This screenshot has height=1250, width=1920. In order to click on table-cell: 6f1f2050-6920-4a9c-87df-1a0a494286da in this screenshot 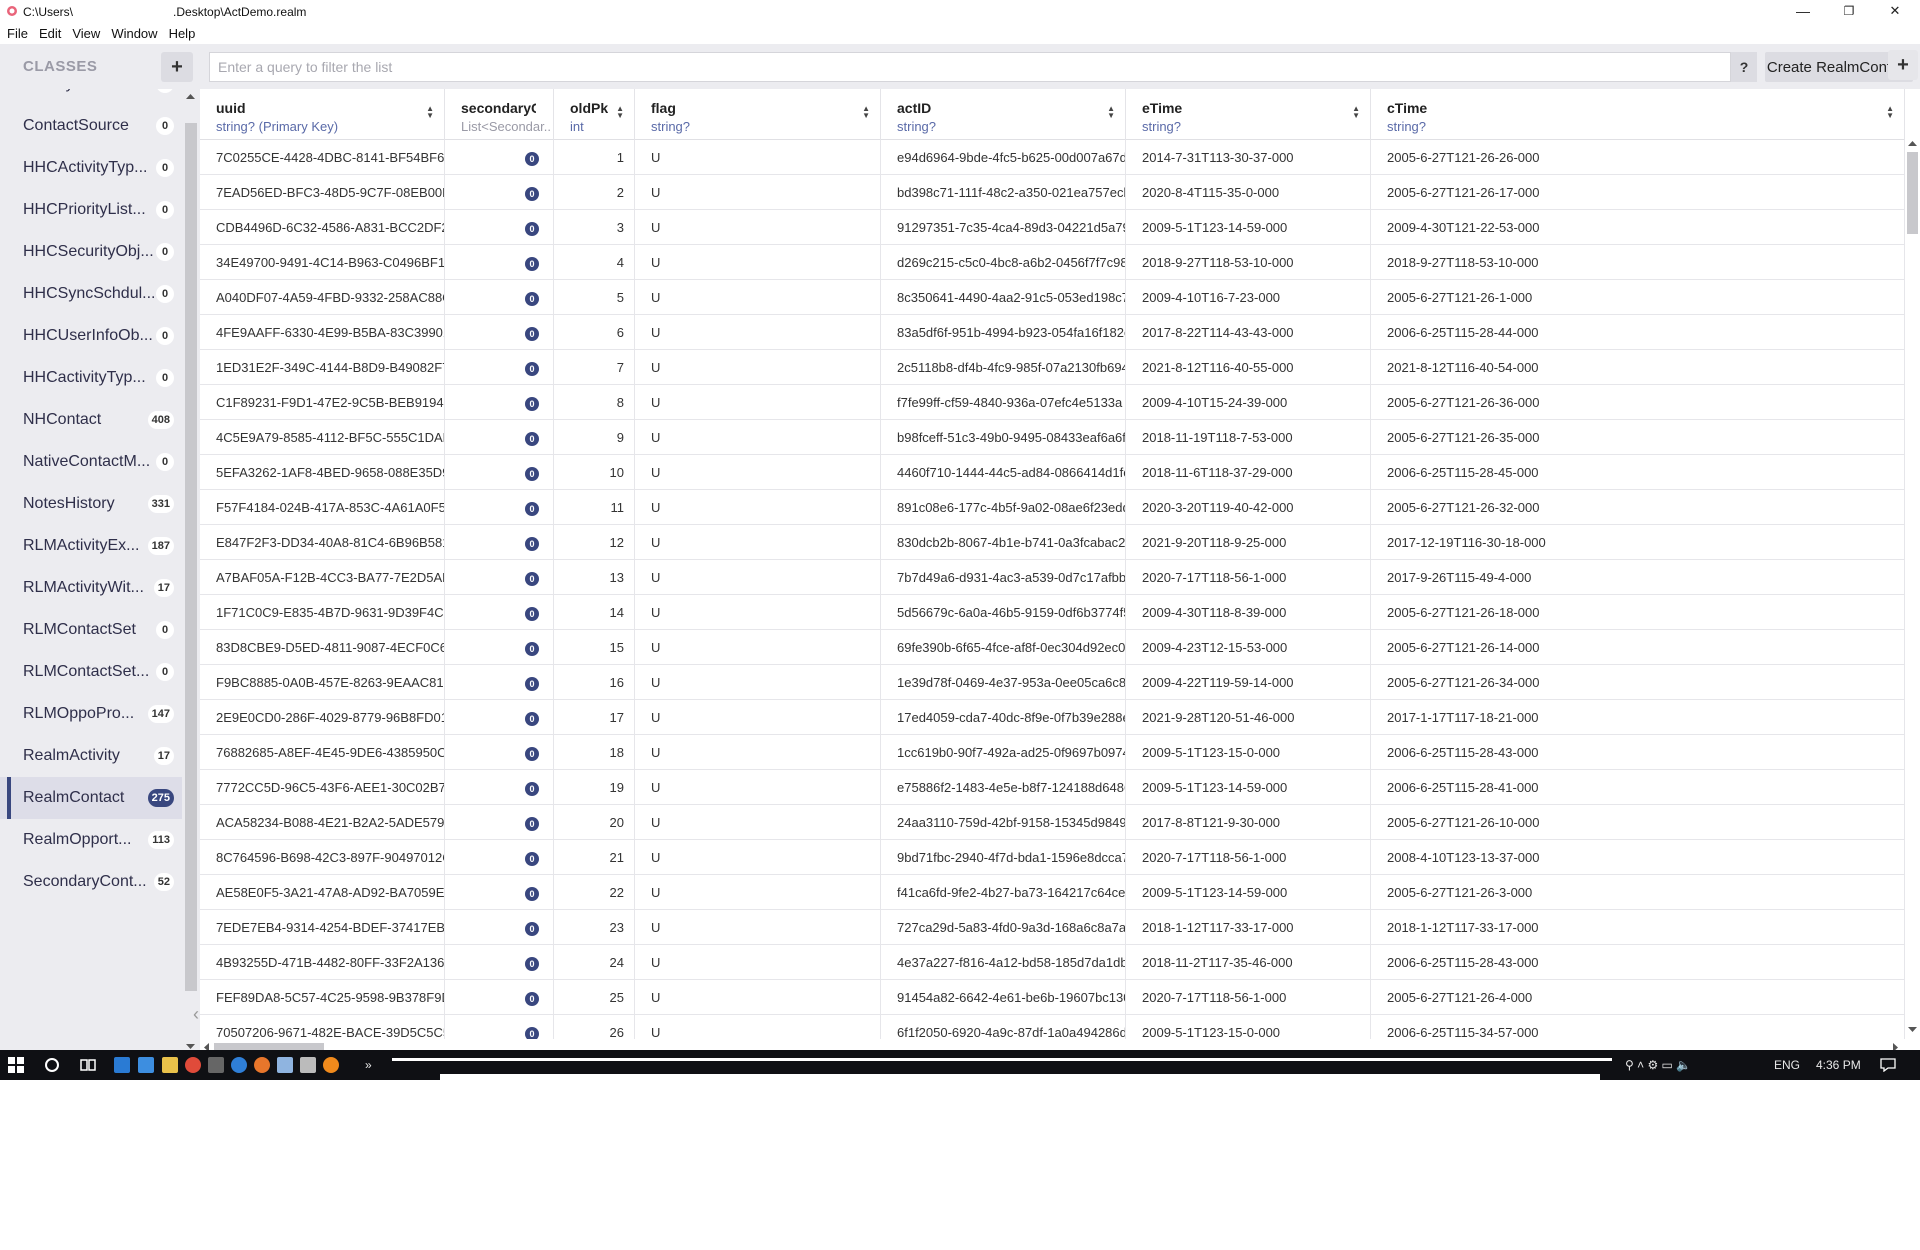, I will do `click(1003, 1027)`.